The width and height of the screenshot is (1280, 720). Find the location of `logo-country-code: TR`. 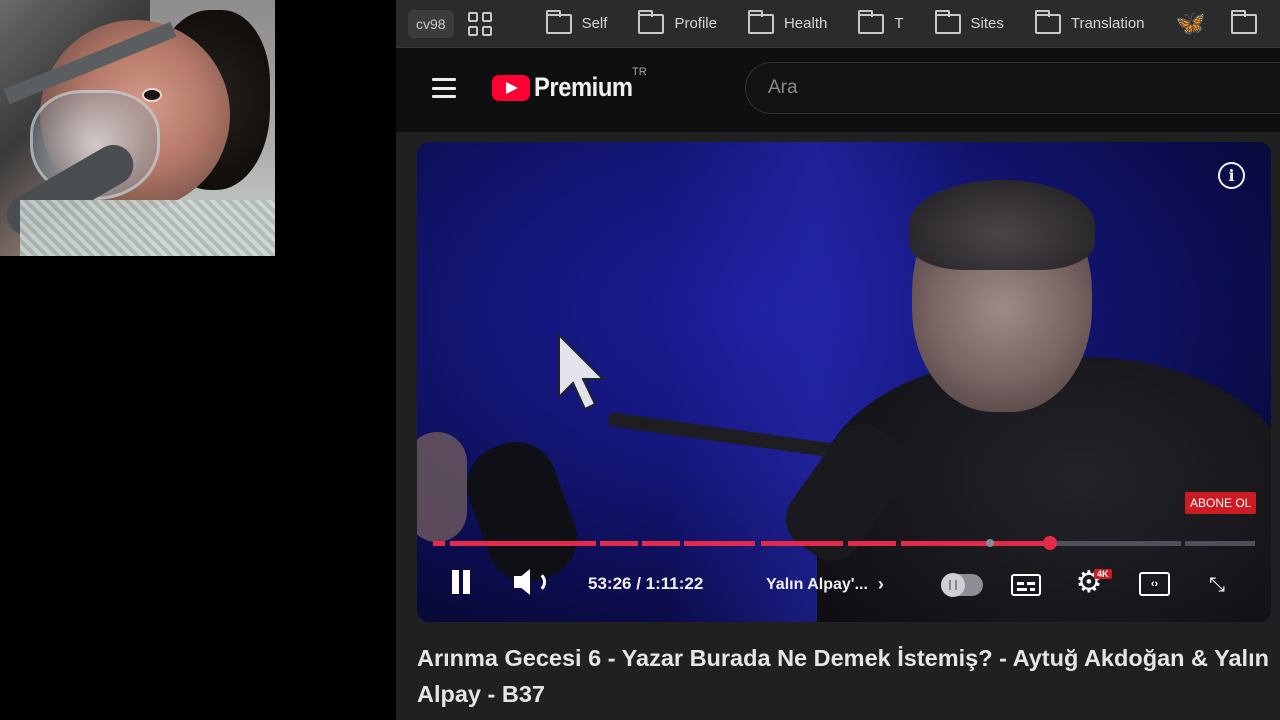

logo-country-code: TR is located at coordinates (639, 72).